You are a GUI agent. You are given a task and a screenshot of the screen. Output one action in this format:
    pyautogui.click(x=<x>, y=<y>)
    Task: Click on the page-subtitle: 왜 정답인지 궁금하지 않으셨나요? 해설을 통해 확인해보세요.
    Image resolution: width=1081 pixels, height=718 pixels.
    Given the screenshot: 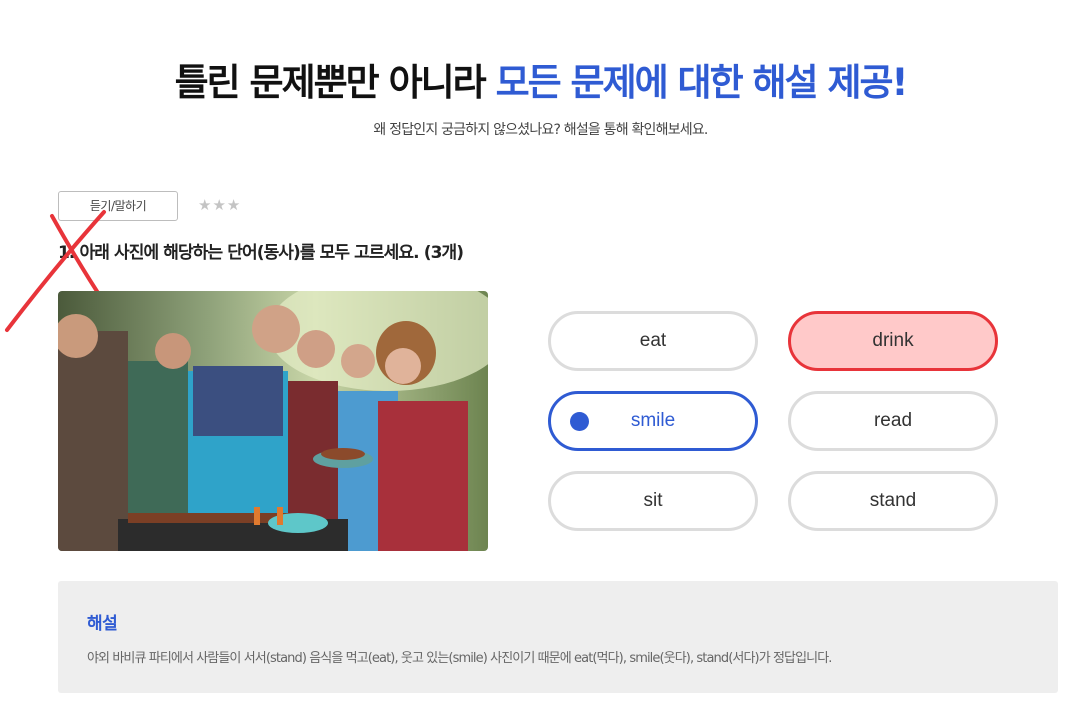 What is the action you would take?
    pyautogui.click(x=540, y=130)
    